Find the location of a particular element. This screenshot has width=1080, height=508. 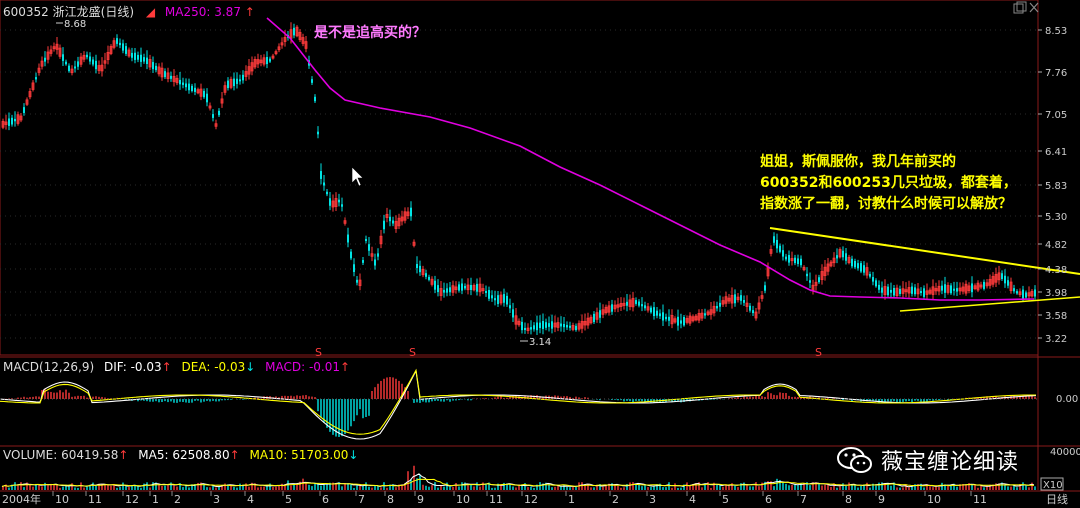

period-tab: 日线 is located at coordinates (1057, 499).